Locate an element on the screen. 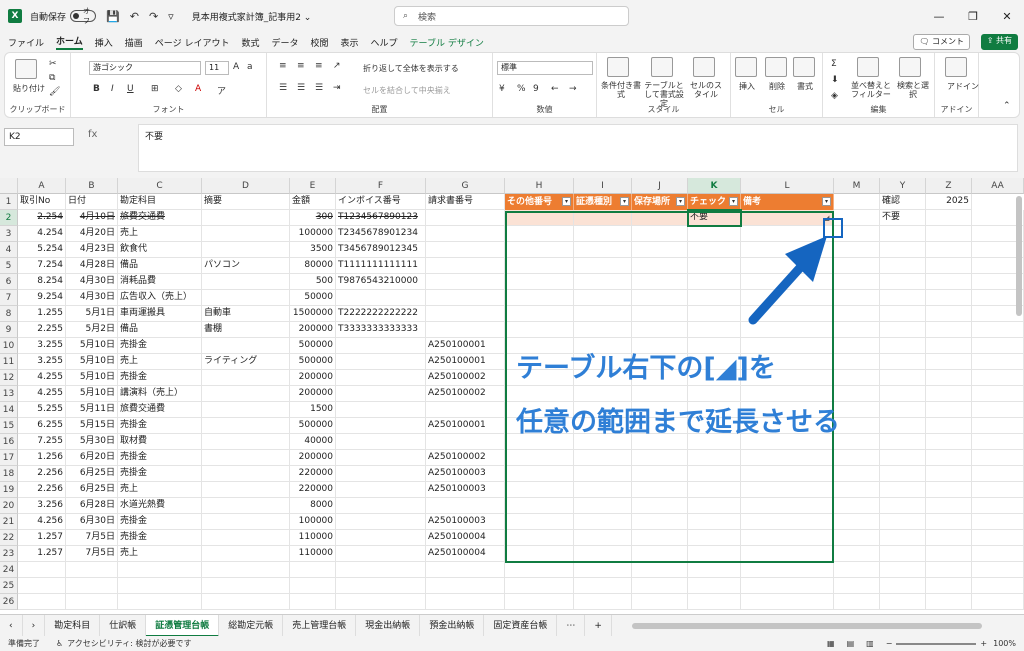 The width and height of the screenshot is (1024, 651). cell-g8 is located at coordinates (465, 314).